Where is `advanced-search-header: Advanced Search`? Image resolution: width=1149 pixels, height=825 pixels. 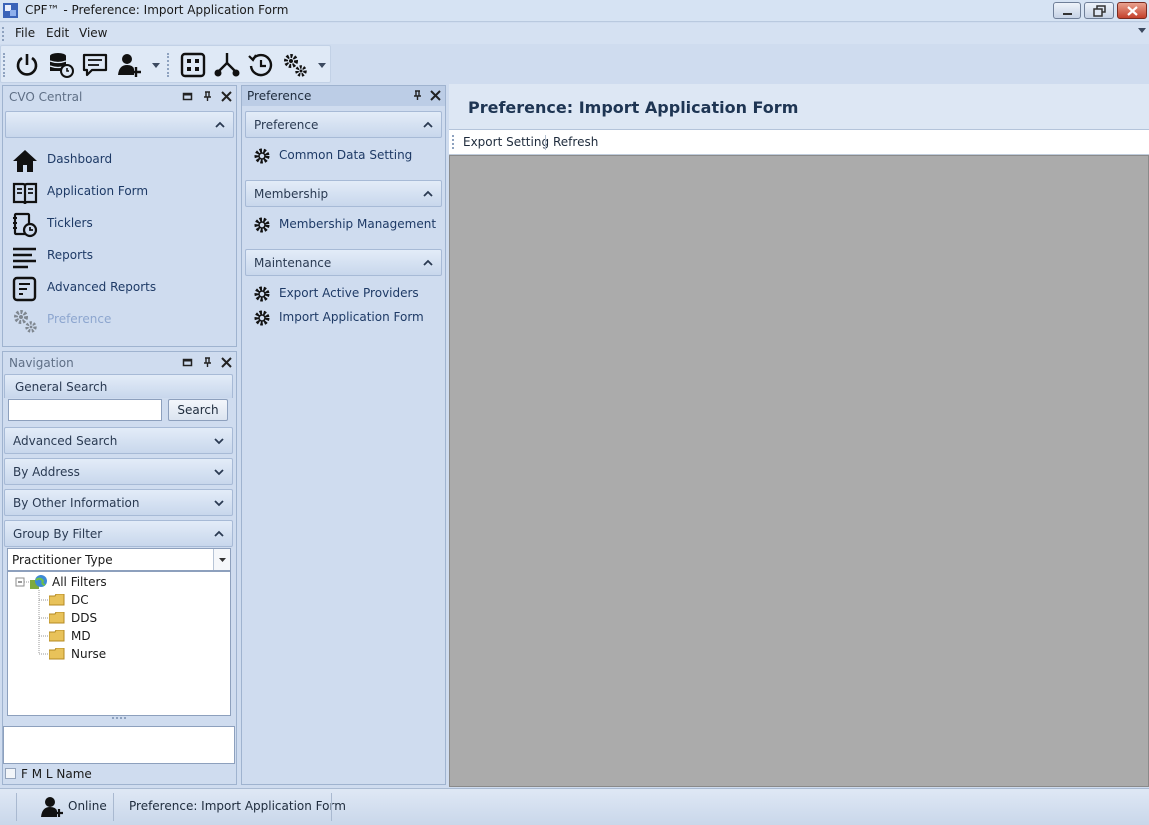 advanced-search-header: Advanced Search is located at coordinates (118, 440).